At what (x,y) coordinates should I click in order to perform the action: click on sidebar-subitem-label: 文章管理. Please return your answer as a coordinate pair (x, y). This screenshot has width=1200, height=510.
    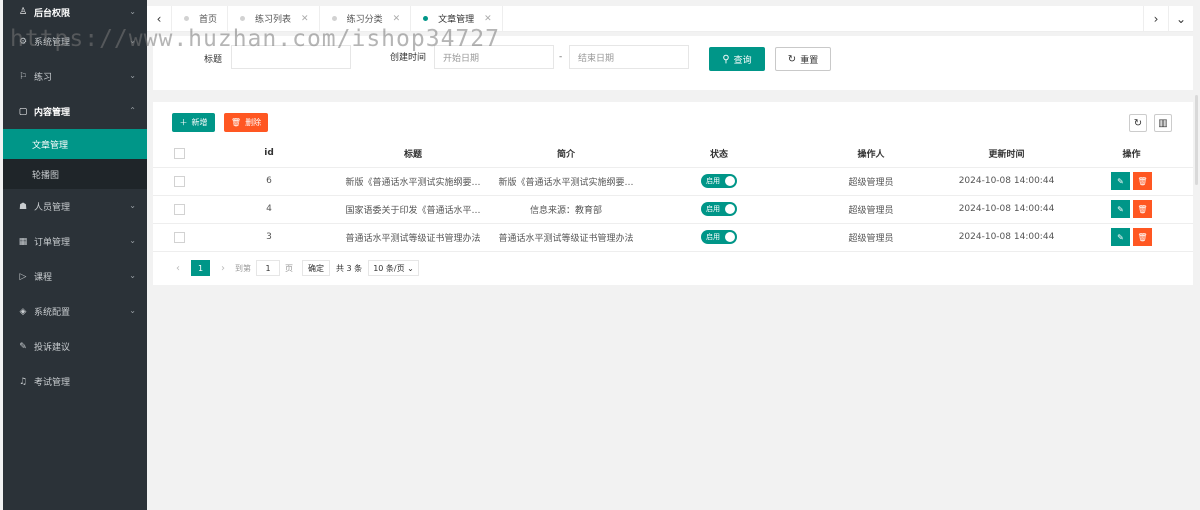
    Looking at the image, I should click on (50, 145).